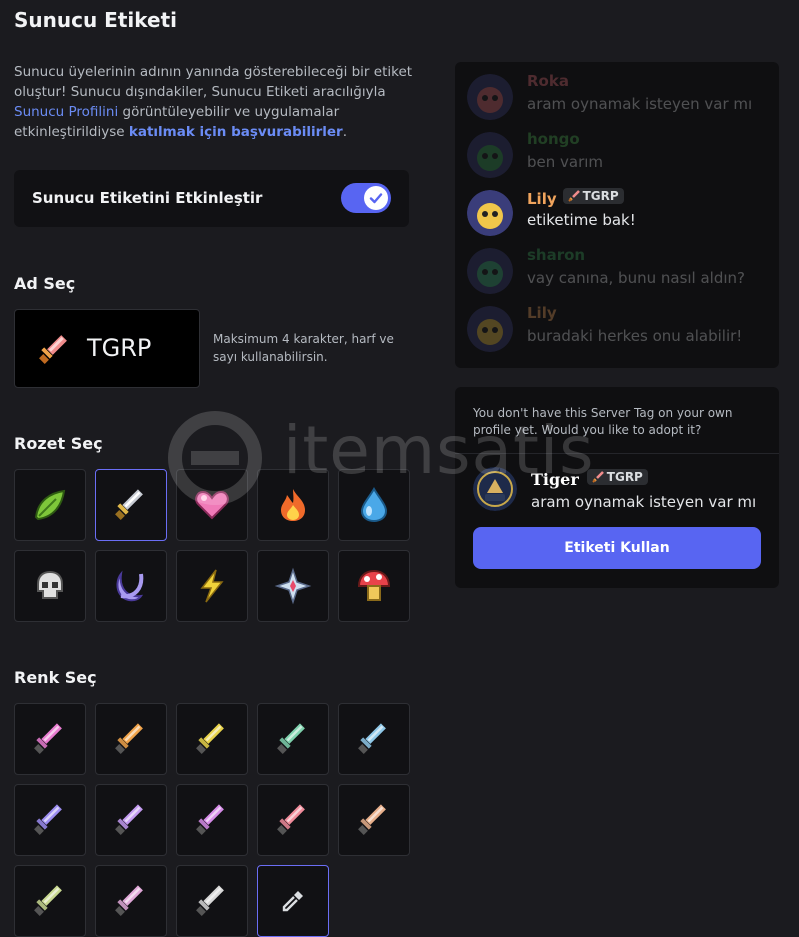 The height and width of the screenshot is (937, 799). I want to click on chat-text: aram oynamak isteyen var mı, so click(640, 104).